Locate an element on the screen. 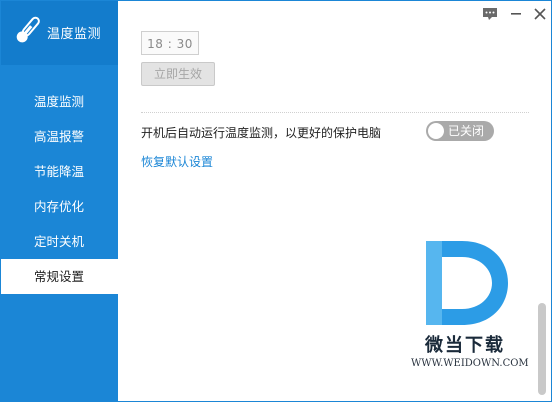 The height and width of the screenshot is (402, 552). close-icon is located at coordinates (540, 14).